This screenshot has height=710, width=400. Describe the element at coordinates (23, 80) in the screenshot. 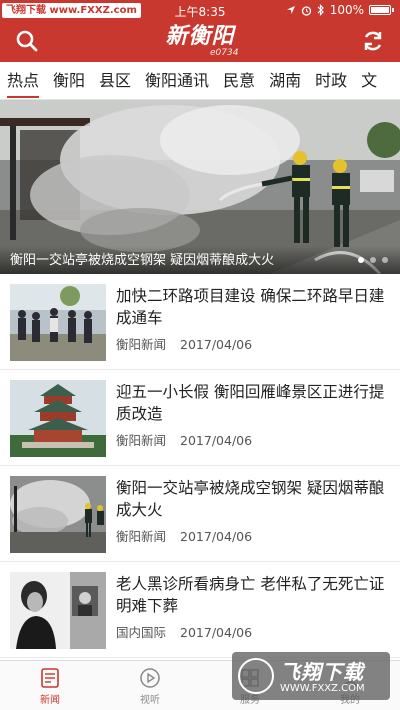

I see `tab-hot: 热点` at that location.